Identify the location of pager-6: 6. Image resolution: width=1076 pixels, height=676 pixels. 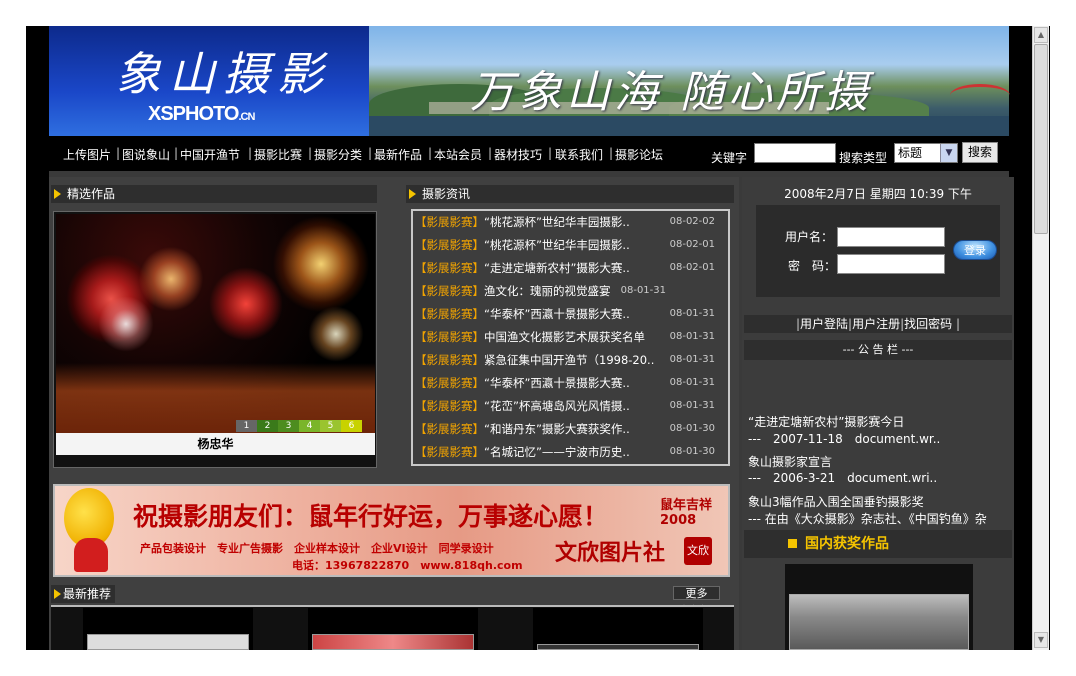
(351, 426).